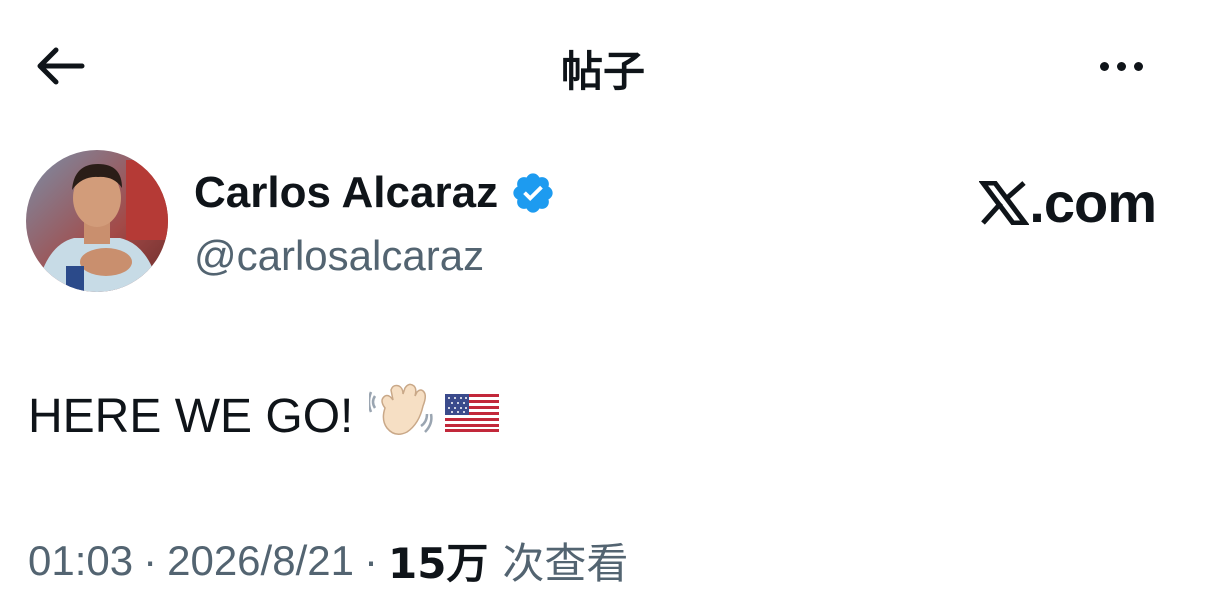 This screenshot has height=608, width=1206. What do you see at coordinates (401, 416) in the screenshot?
I see `waving-hand-emoji` at bounding box center [401, 416].